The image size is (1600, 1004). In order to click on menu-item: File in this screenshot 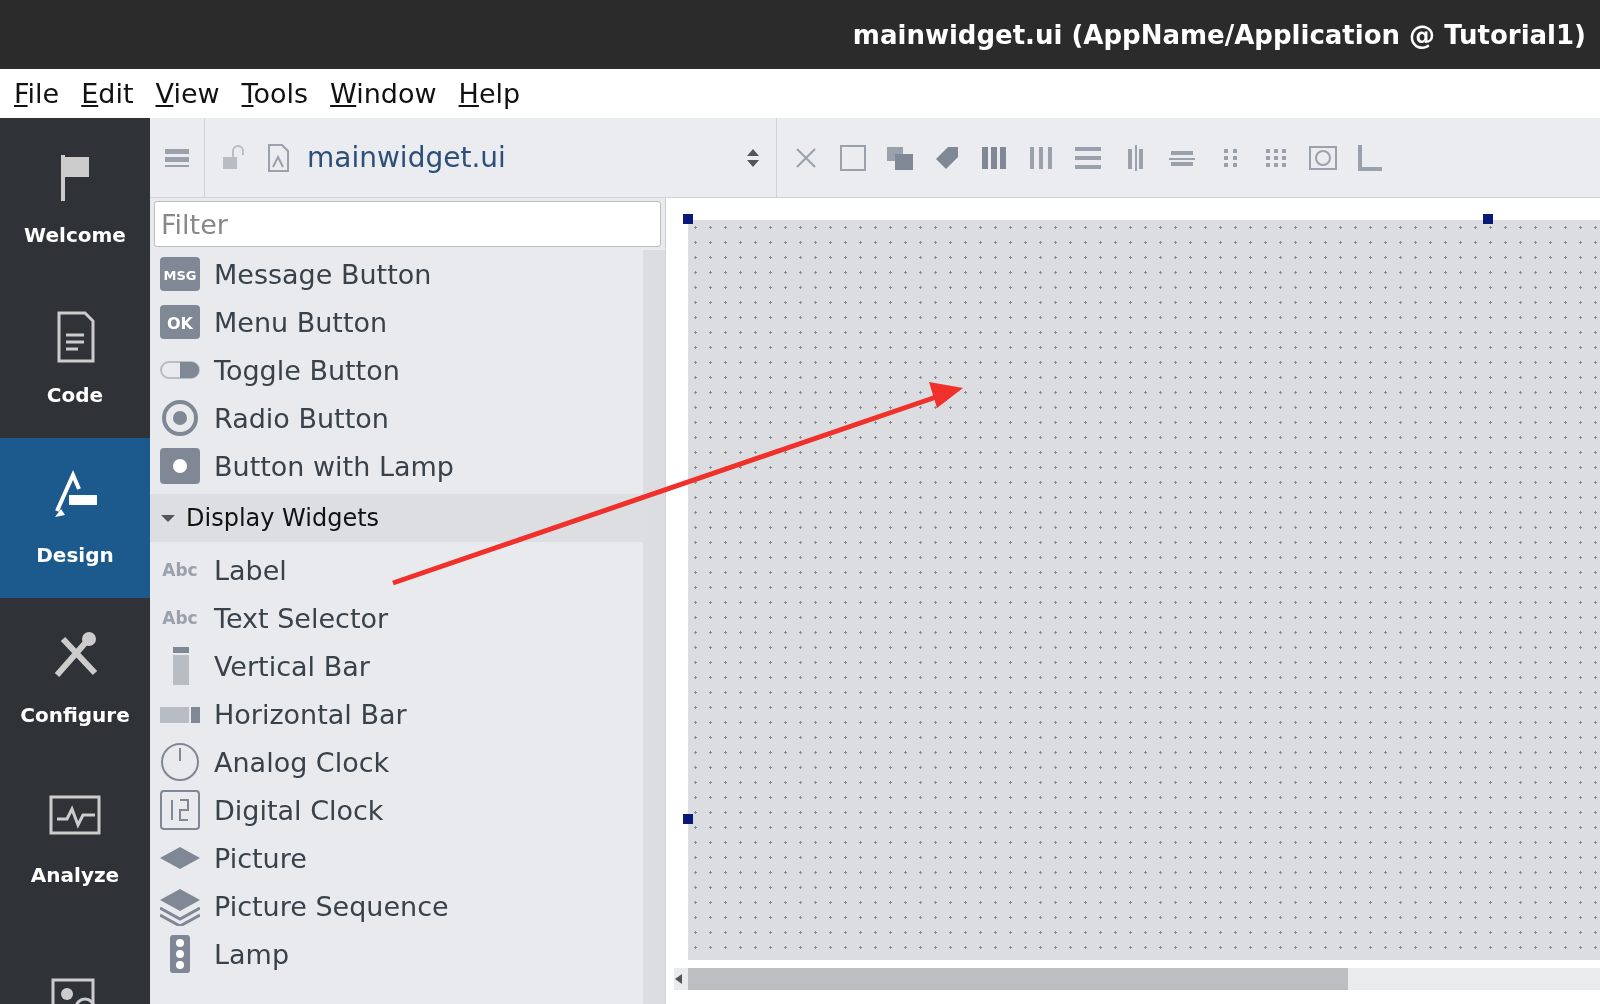, I will do `click(37, 93)`.